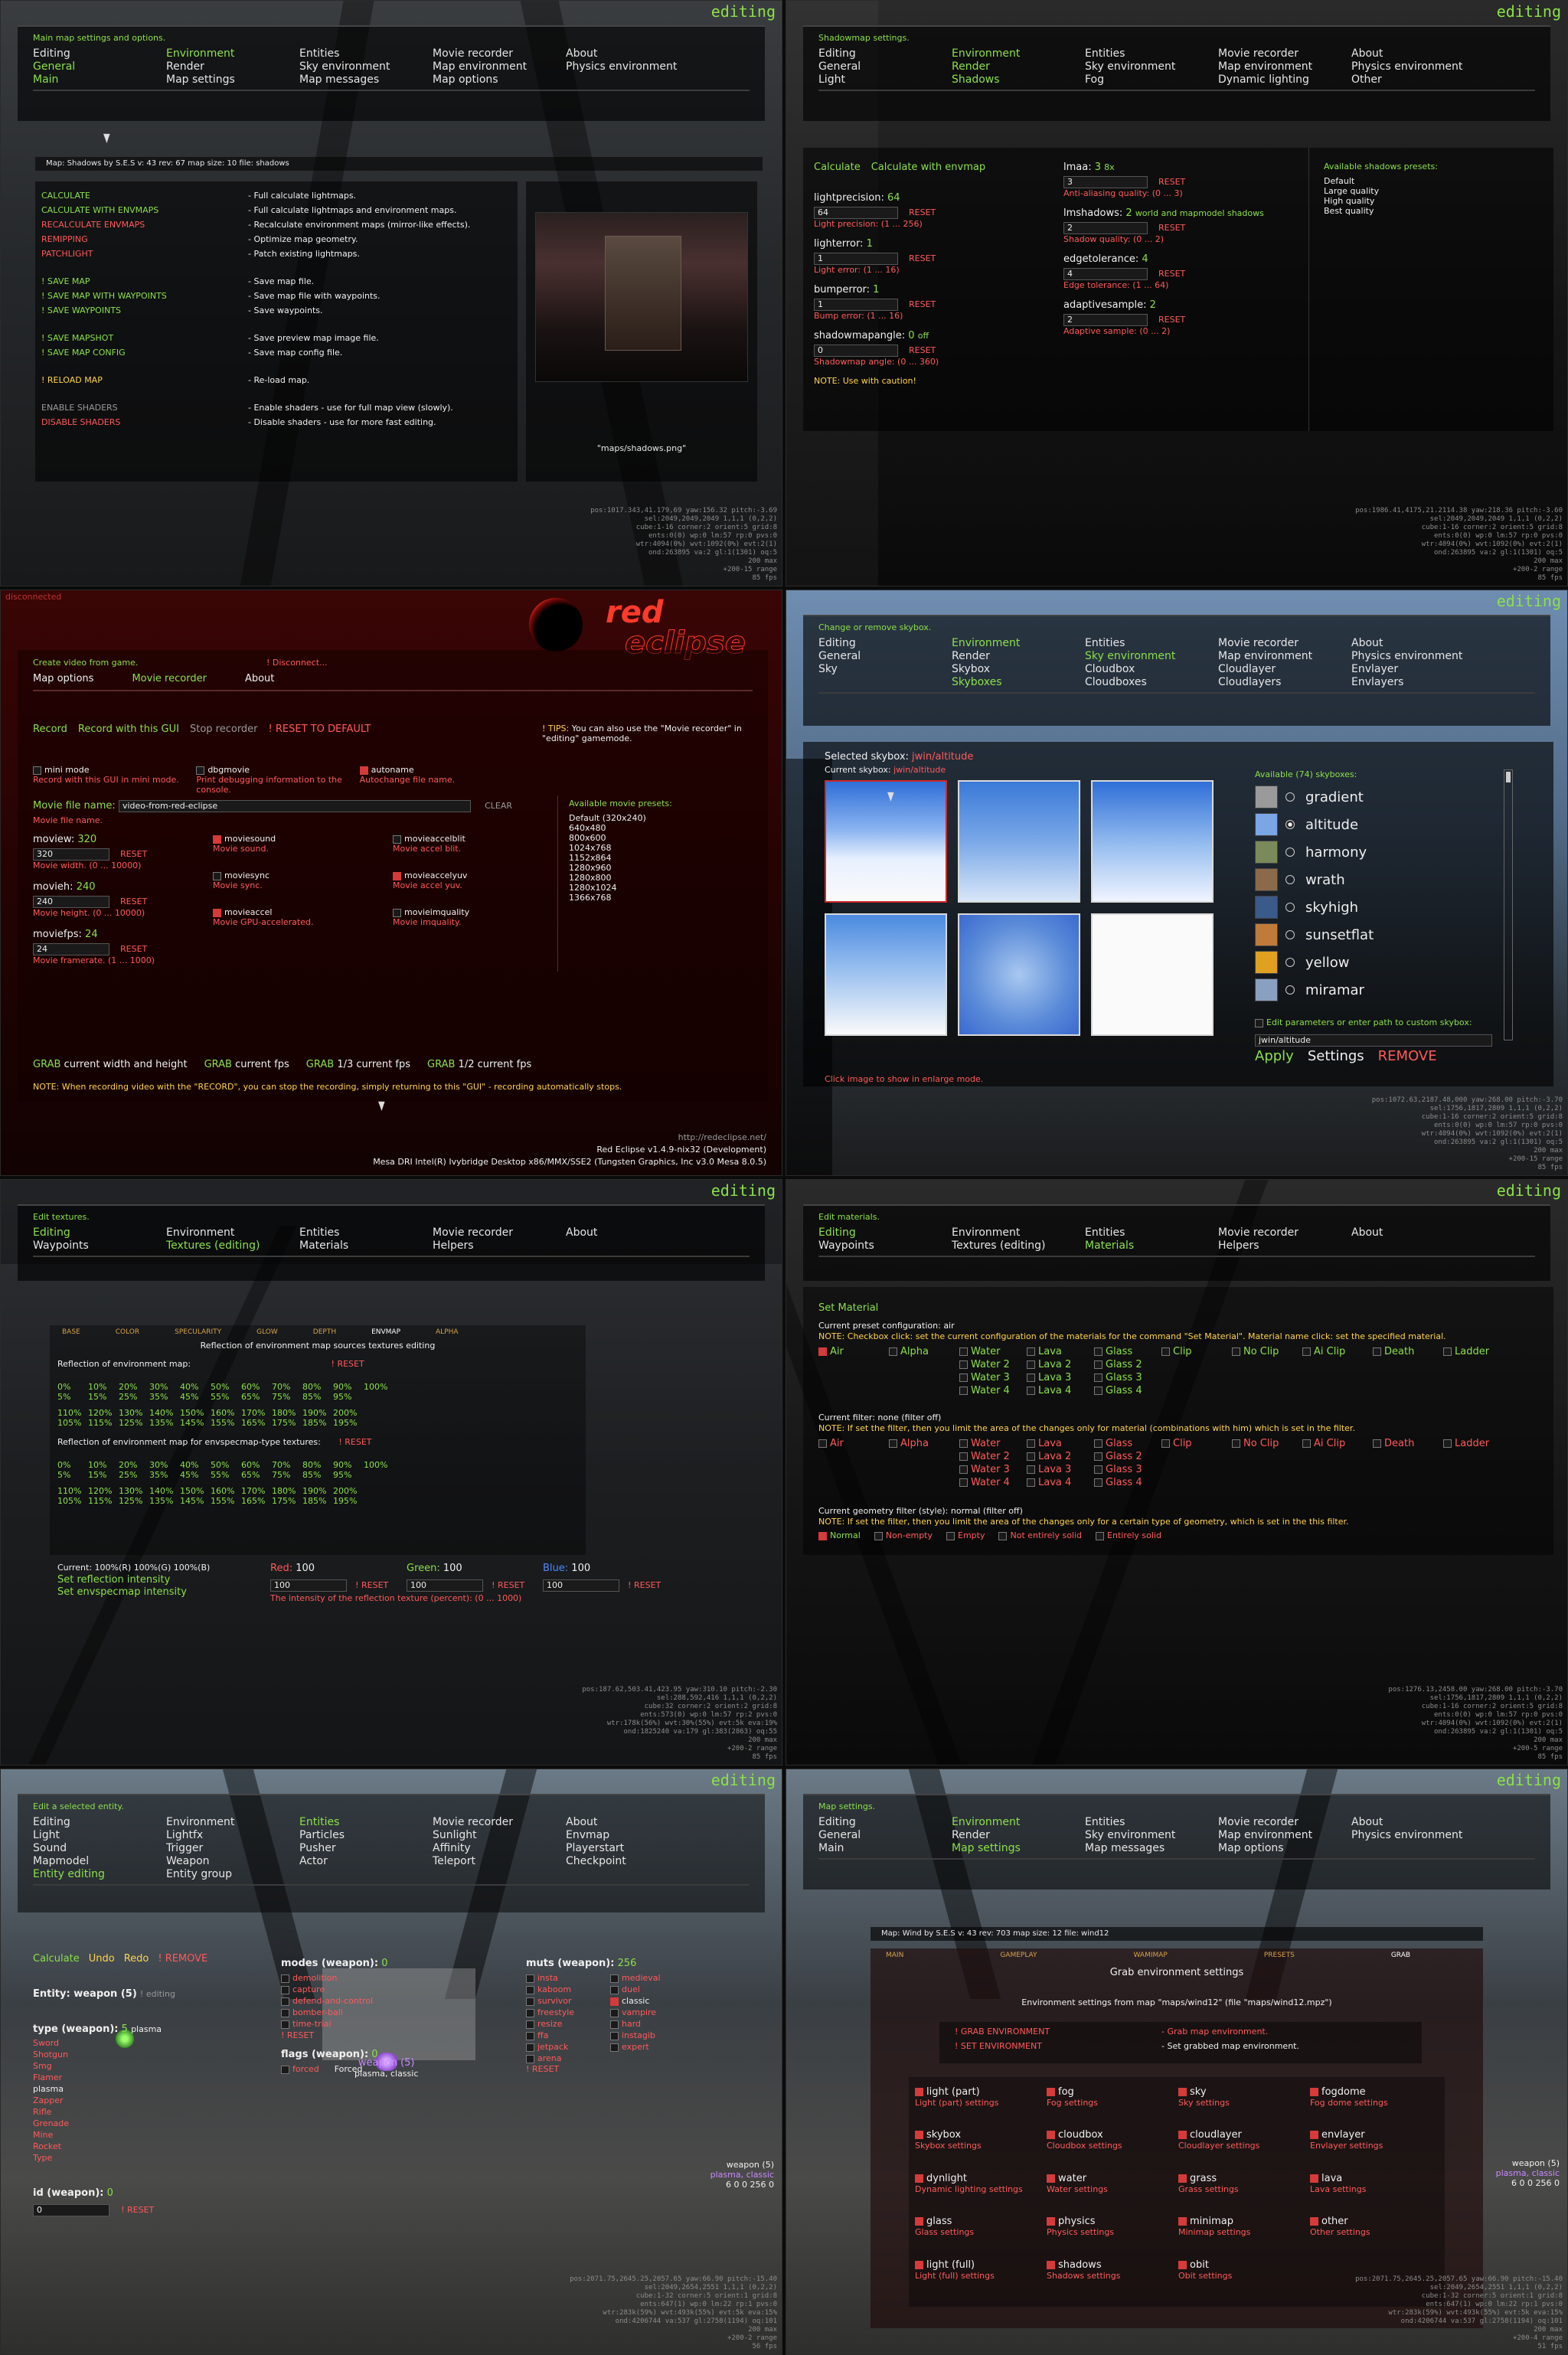 Image resolution: width=1568 pixels, height=2355 pixels. I want to click on menu-item: Physics environment, so click(1418, 66).